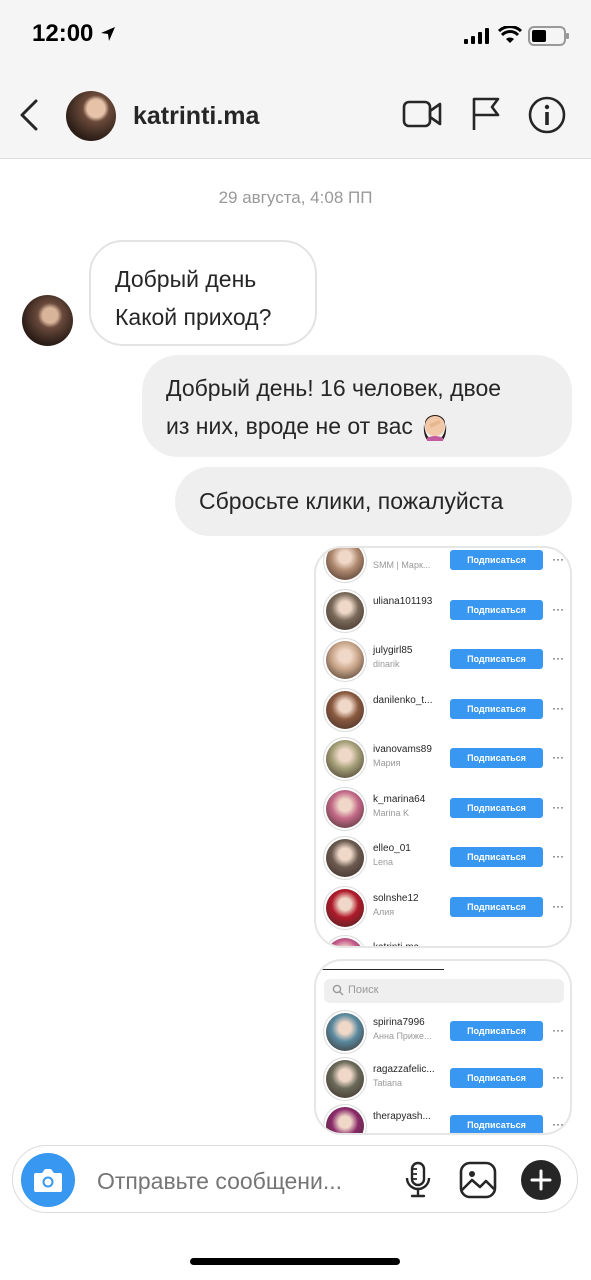 The width and height of the screenshot is (591, 1280). I want to click on follower-fullname: Lena, so click(383, 862).